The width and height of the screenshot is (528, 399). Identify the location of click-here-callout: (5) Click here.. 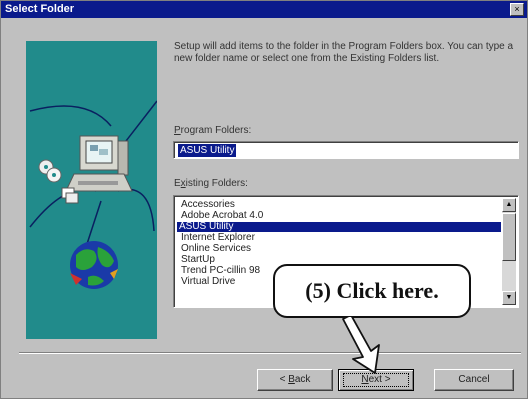
(372, 291).